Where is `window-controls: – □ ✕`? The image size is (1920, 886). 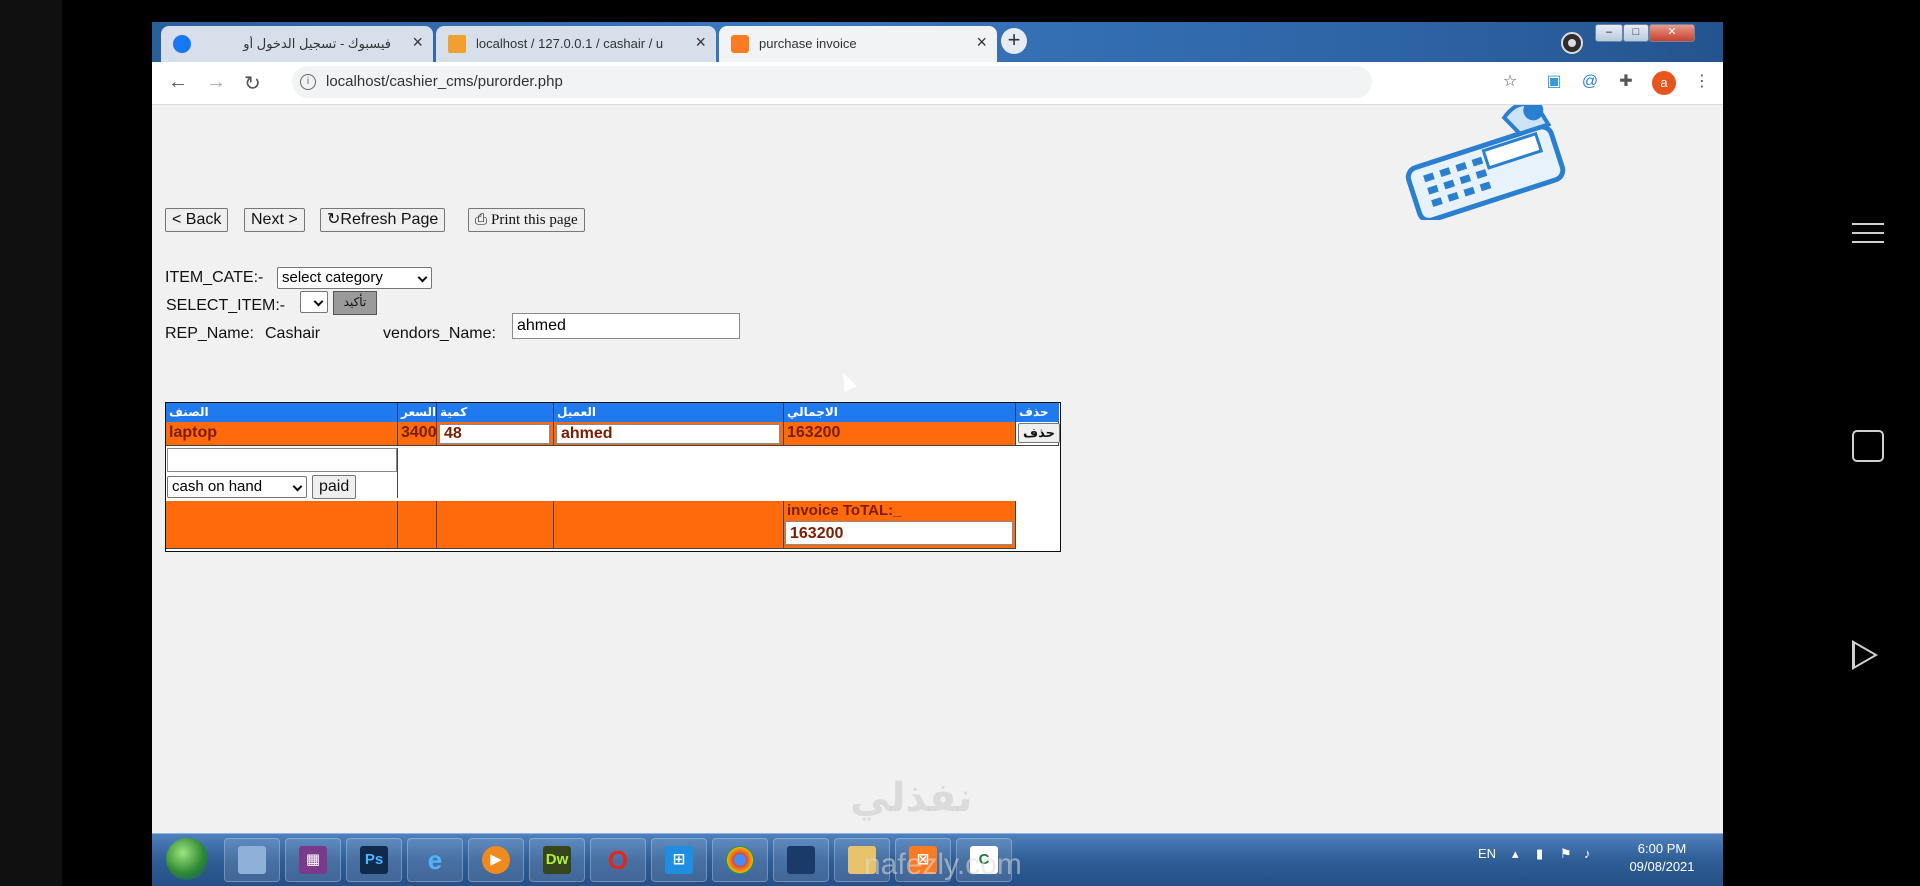 window-controls: – □ ✕ is located at coordinates (1659, 33).